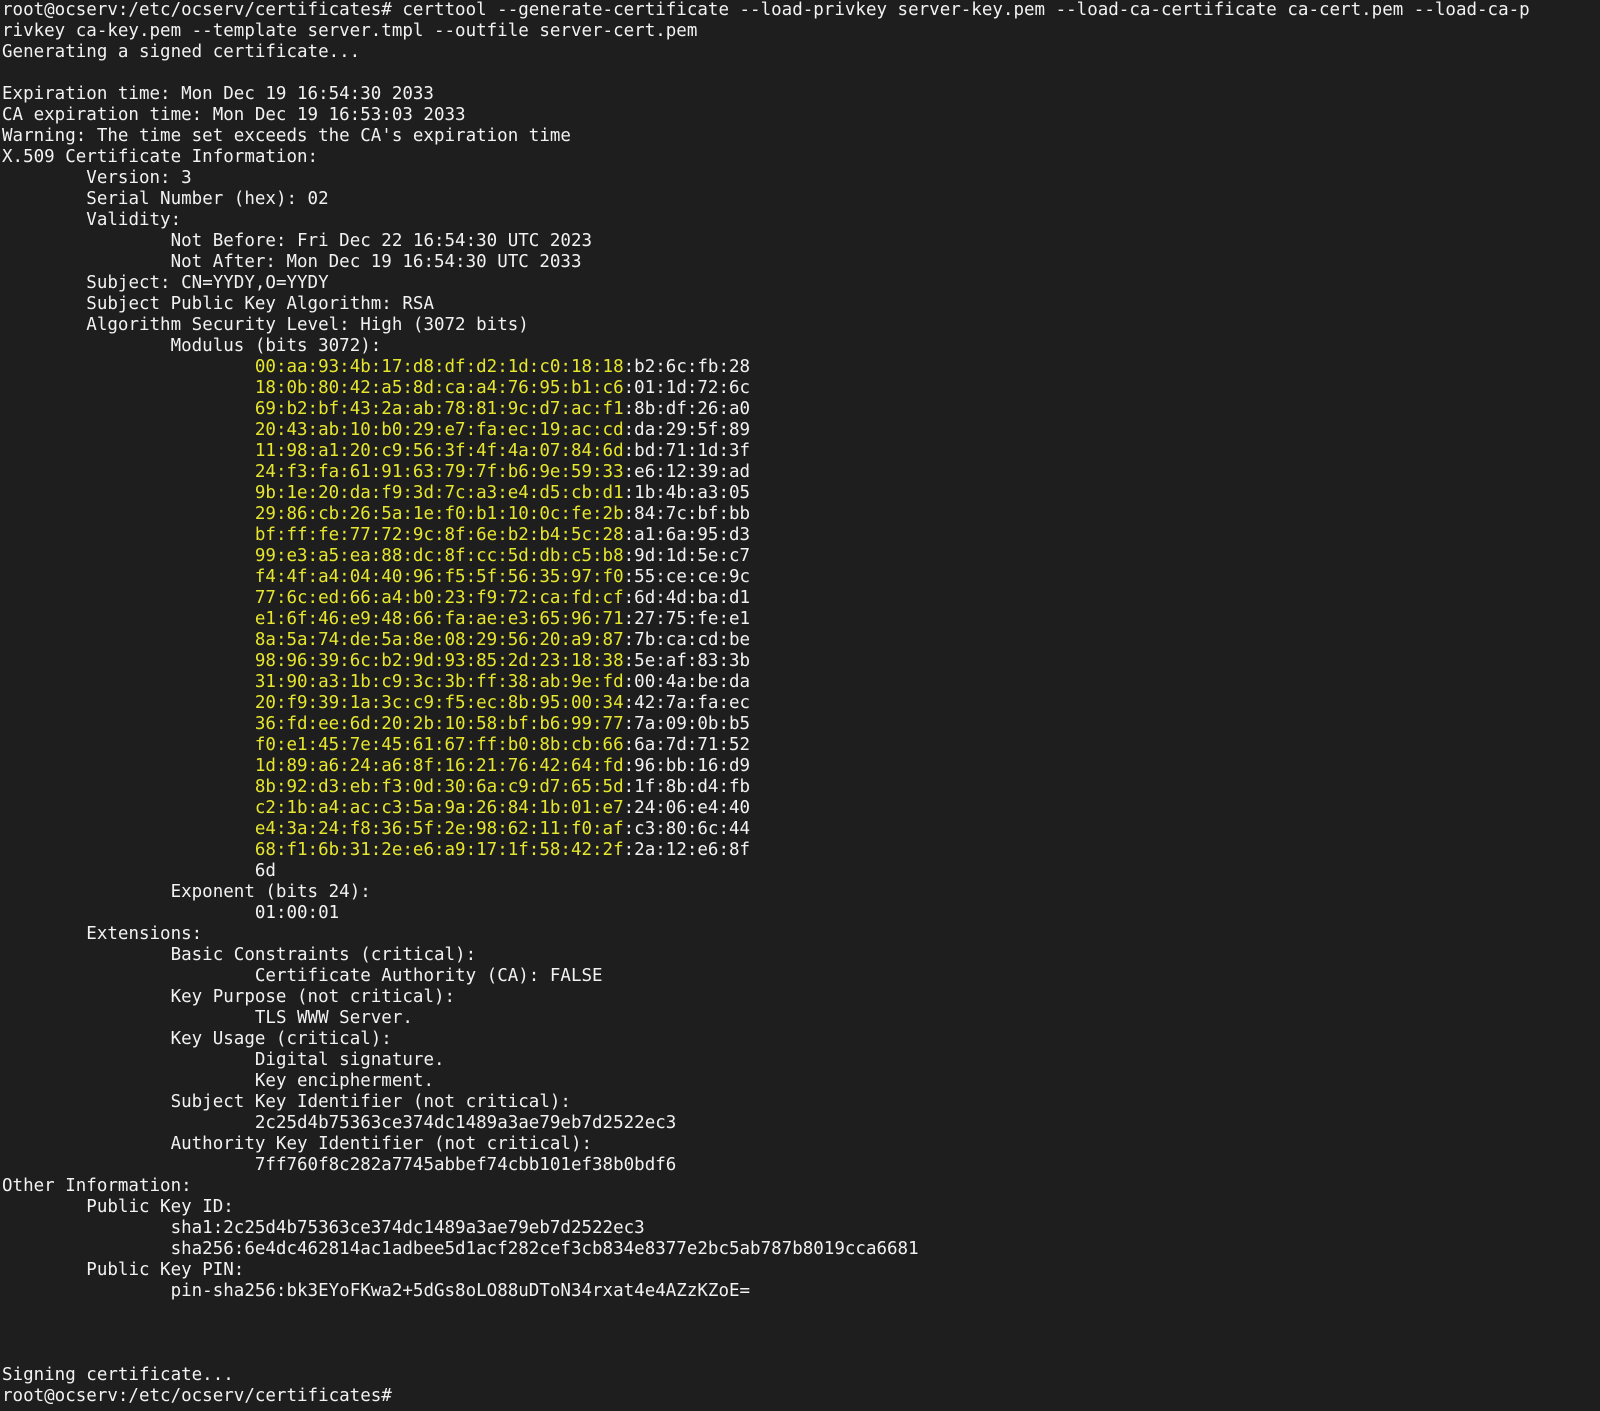 Image resolution: width=1600 pixels, height=1411 pixels. I want to click on line-text: :c3:80:6c:44, so click(687, 829).